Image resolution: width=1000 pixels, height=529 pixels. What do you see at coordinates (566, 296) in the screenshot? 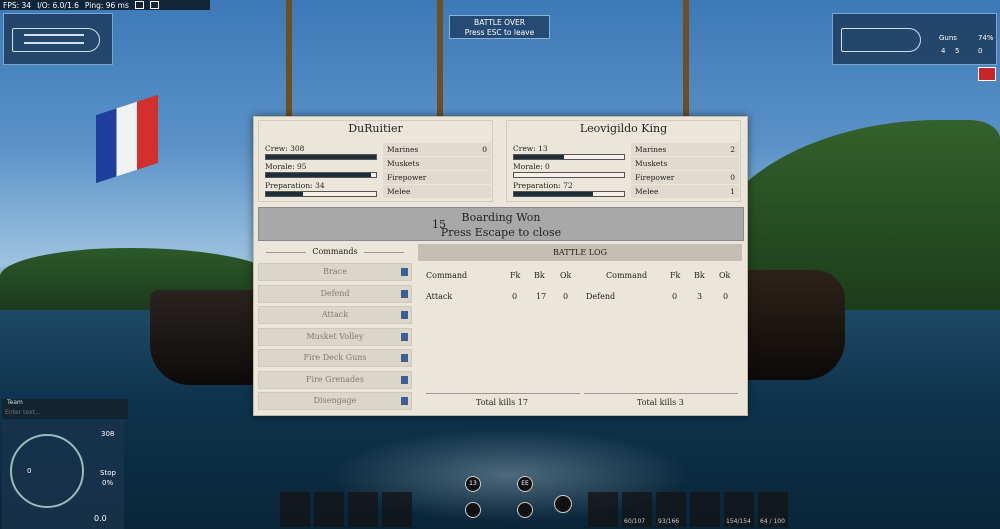
I see `log-player-ok: 0` at bounding box center [566, 296].